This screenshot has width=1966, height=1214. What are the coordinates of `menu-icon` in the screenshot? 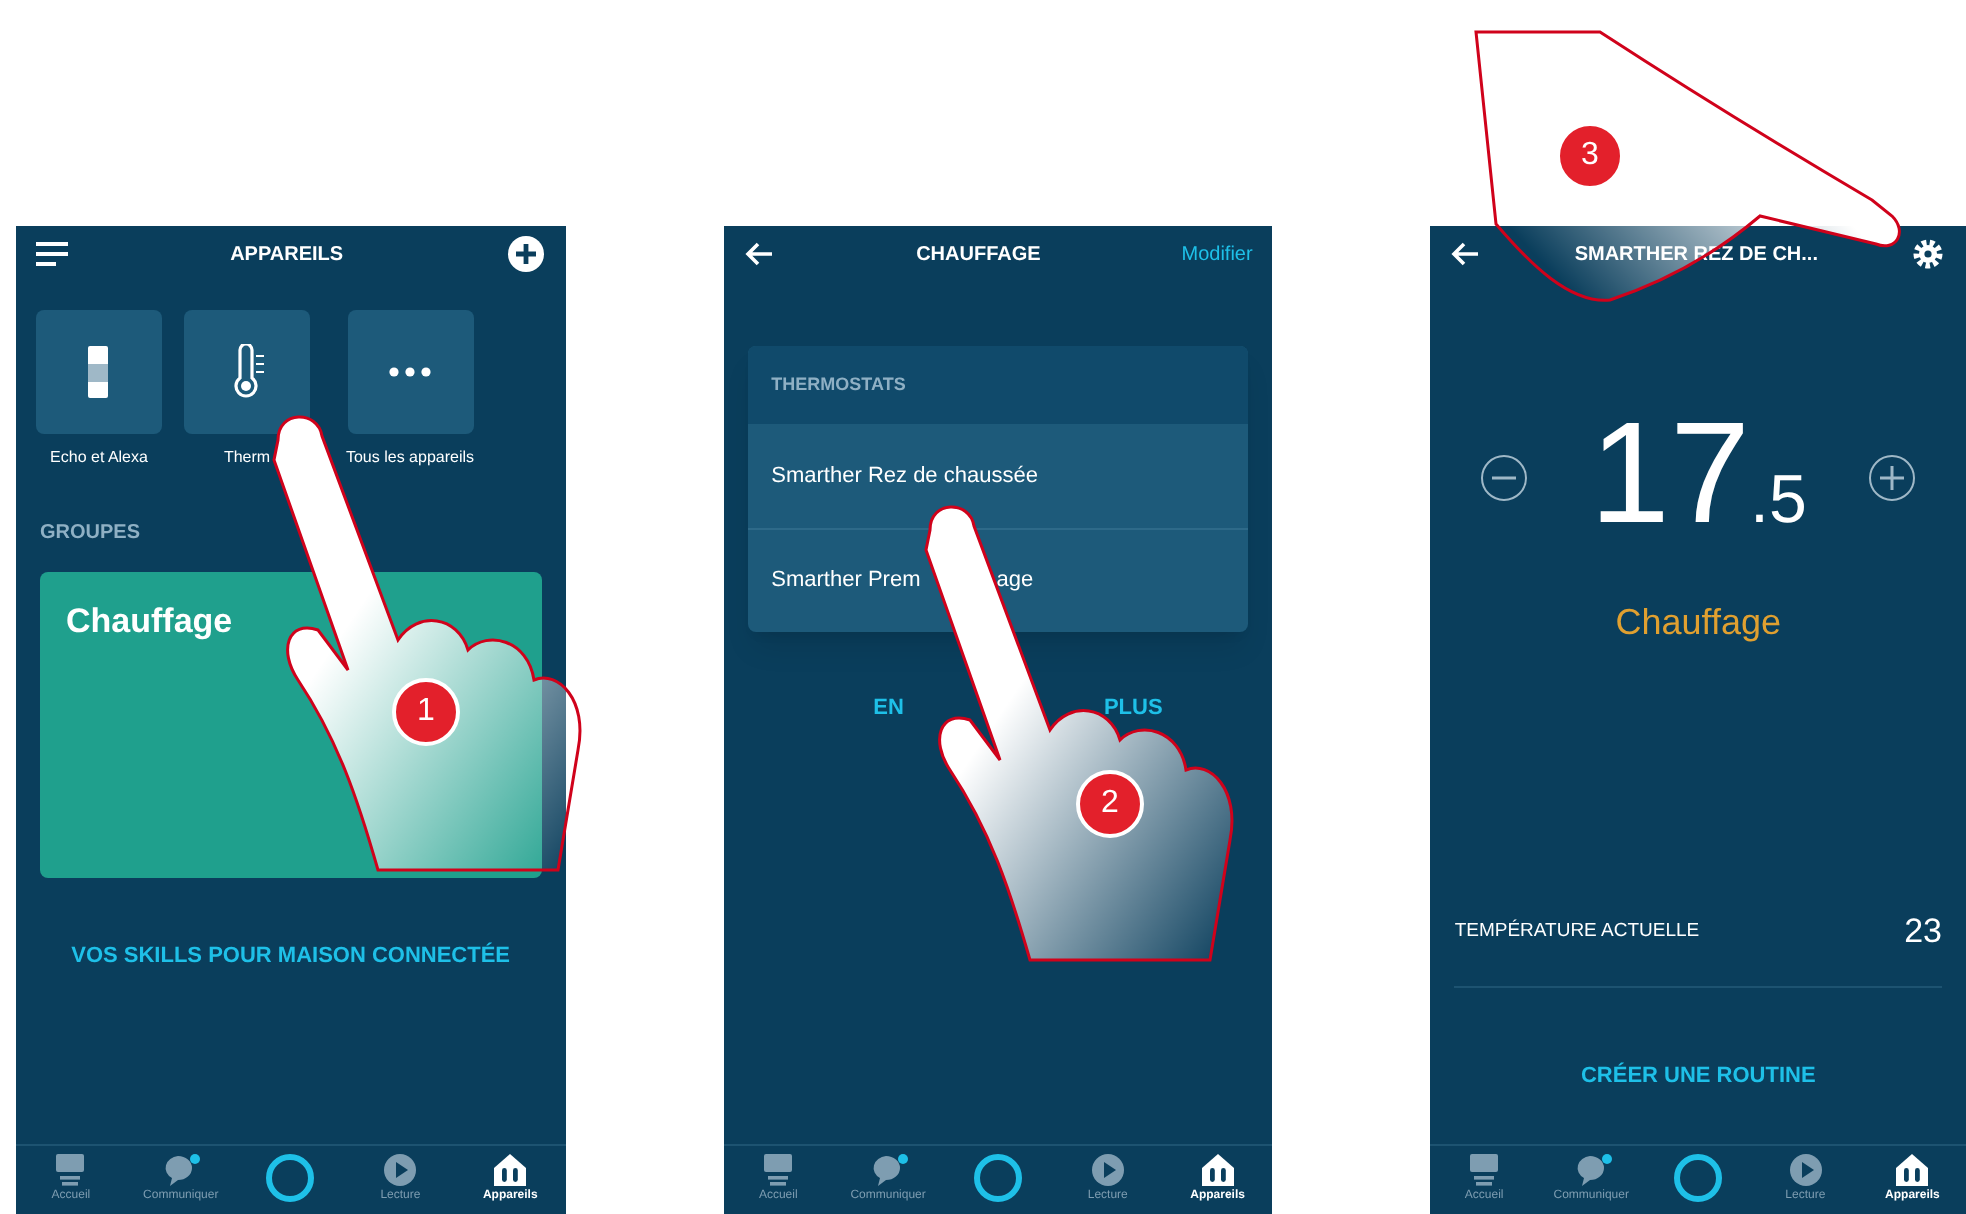 It's located at (52, 254).